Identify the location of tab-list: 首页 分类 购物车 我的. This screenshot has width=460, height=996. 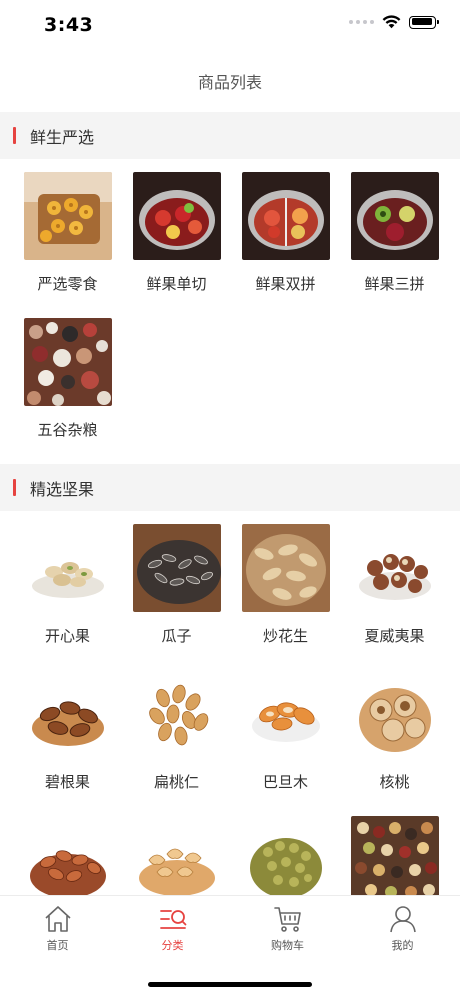
(230, 927).